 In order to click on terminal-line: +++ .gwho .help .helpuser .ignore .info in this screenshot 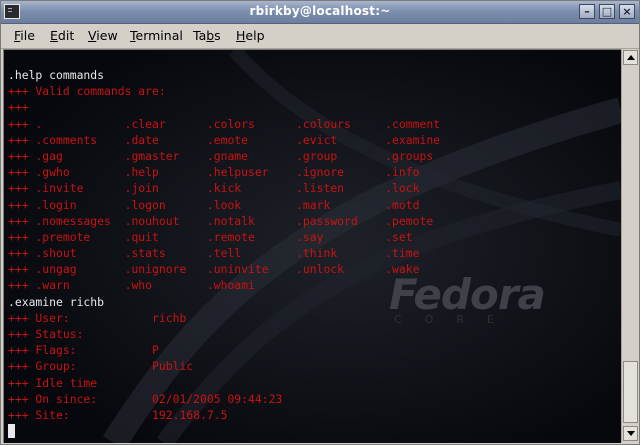, I will do `click(214, 172)`.